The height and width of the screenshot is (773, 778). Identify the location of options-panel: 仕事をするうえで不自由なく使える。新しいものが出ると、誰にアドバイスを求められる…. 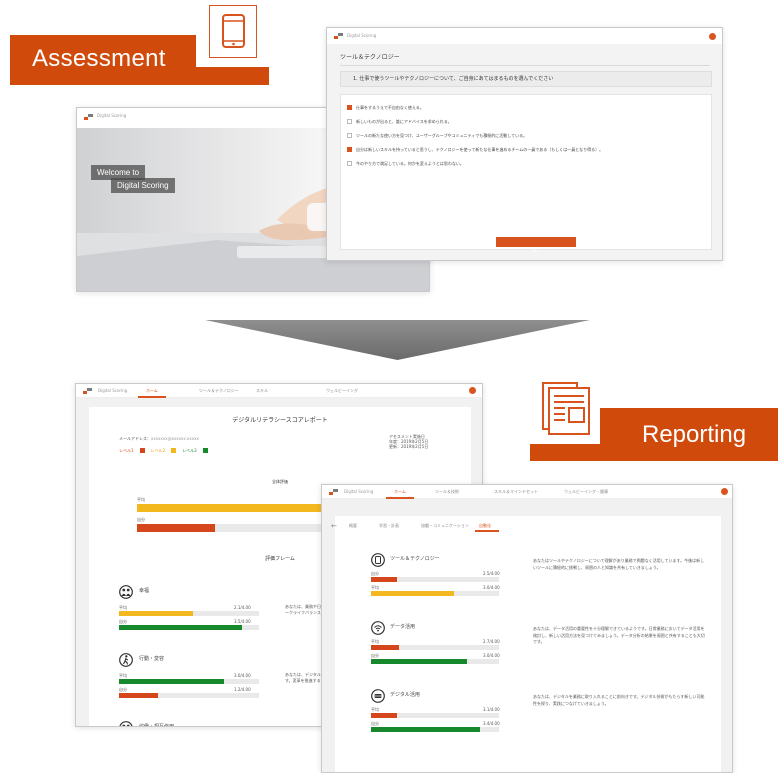
(526, 173).